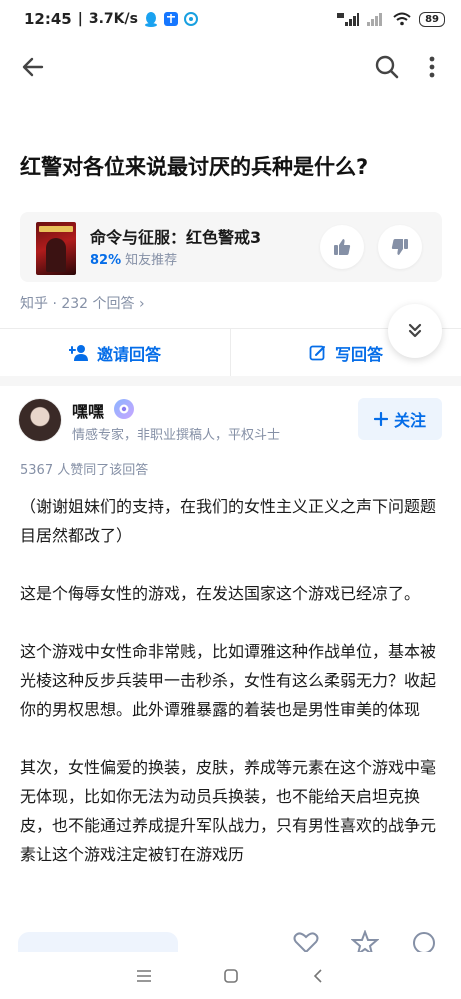  I want to click on add-person-icon, so click(78, 352).